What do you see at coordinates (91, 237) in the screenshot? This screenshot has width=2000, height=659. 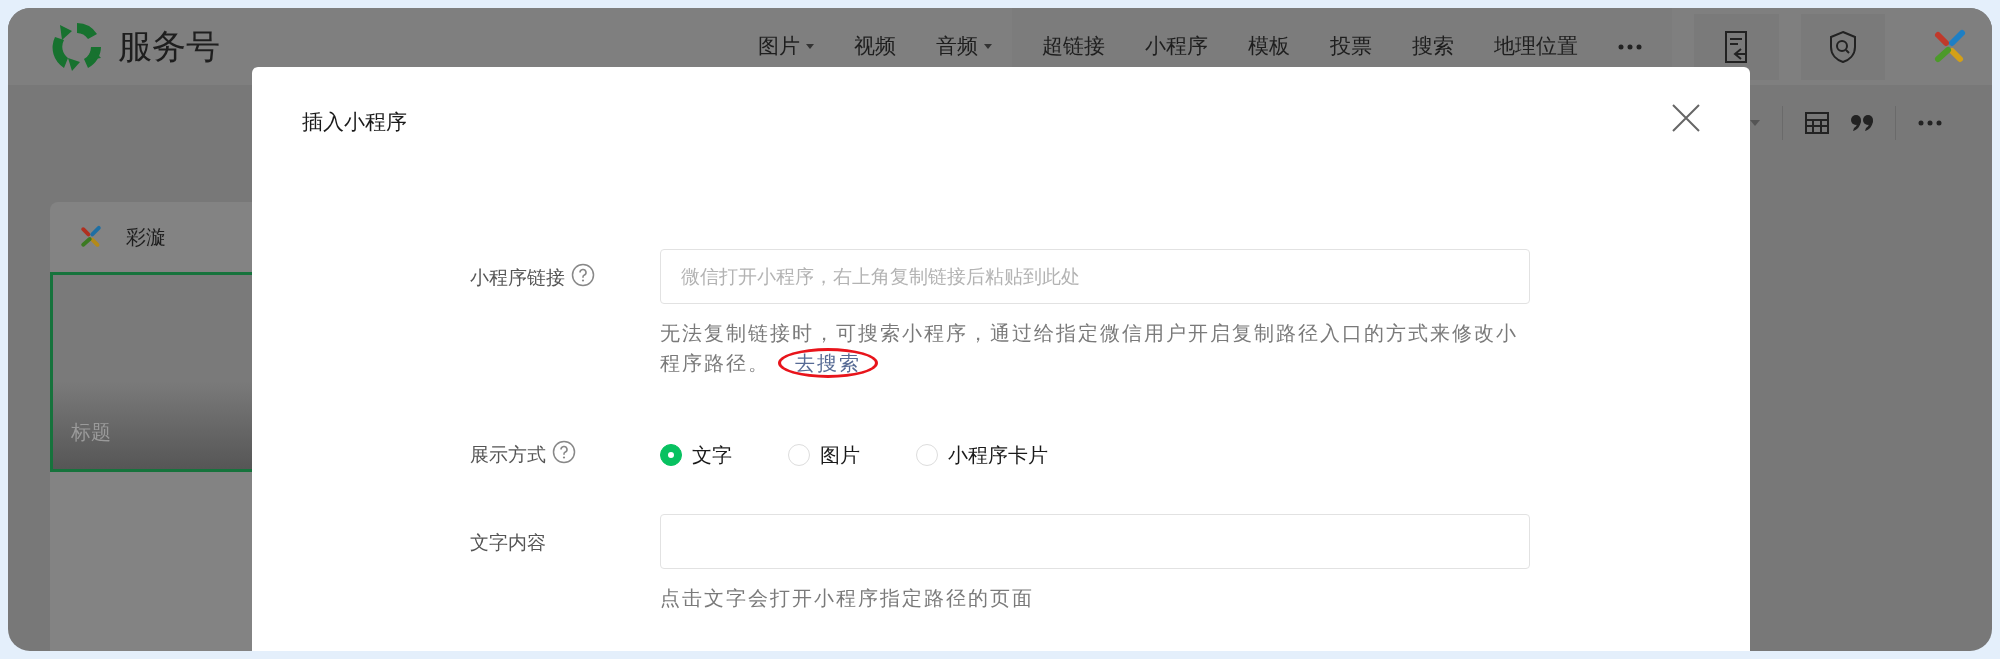 I see `cross-logo-icon` at bounding box center [91, 237].